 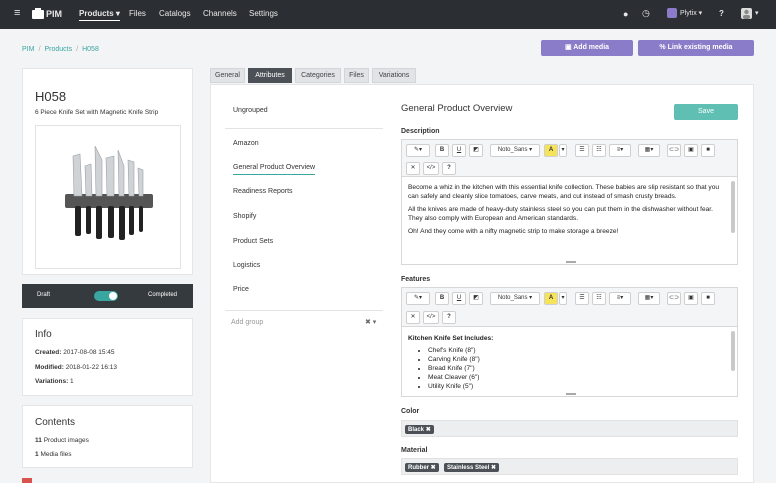 What do you see at coordinates (220, 13) in the screenshot?
I see `nav-channels: Channels` at bounding box center [220, 13].